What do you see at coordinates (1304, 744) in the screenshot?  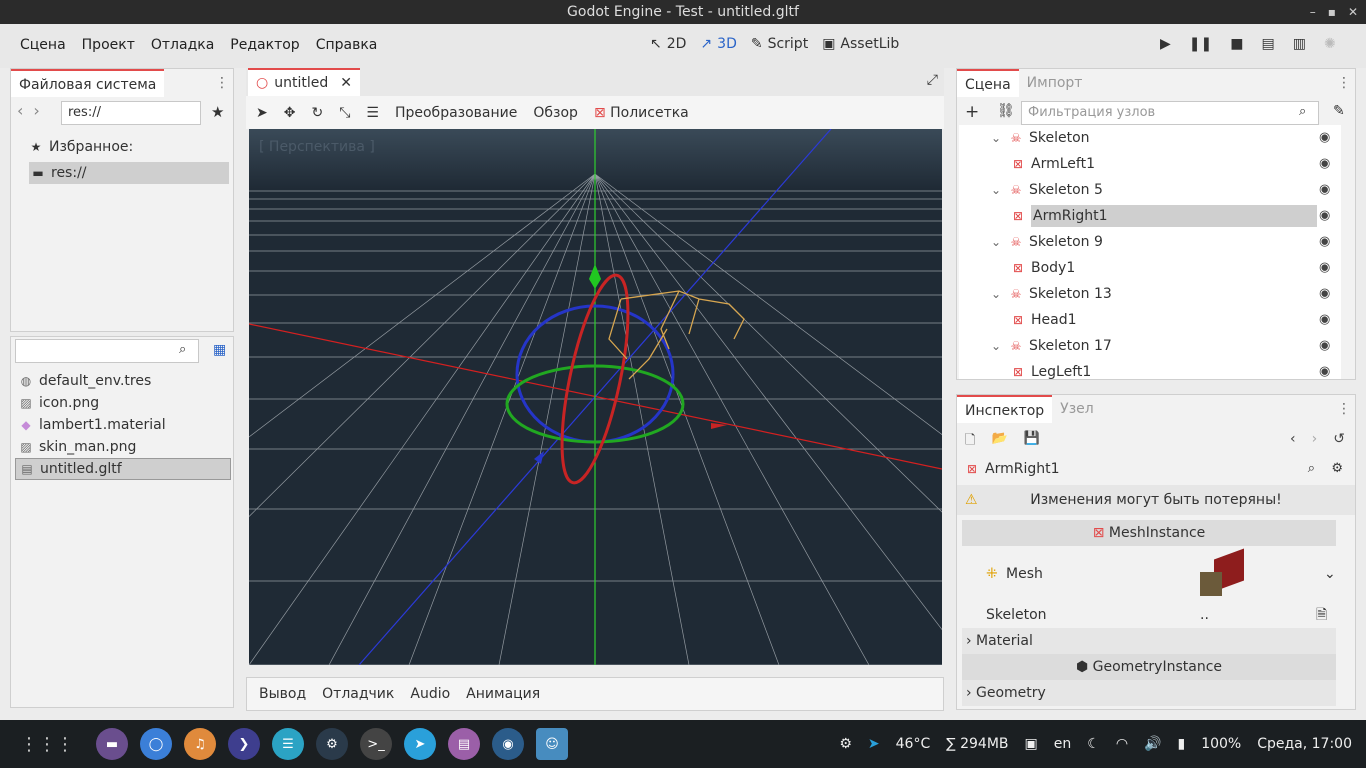 I see `clock: Среда, 17:00` at bounding box center [1304, 744].